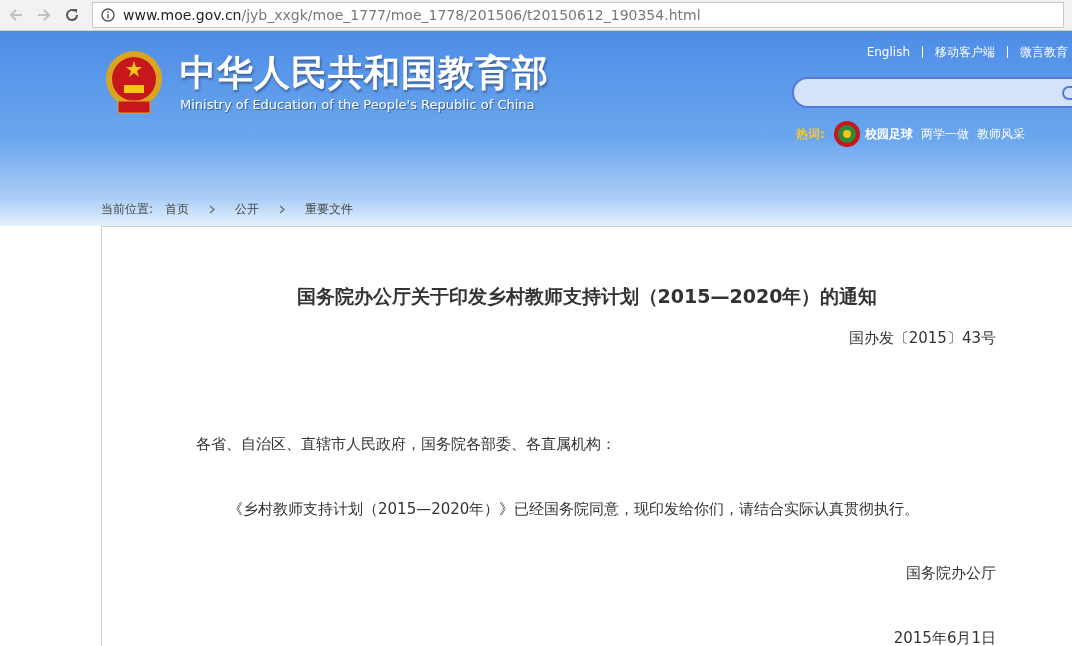 The height and width of the screenshot is (646, 1072). What do you see at coordinates (364, 72) in the screenshot?
I see `site-title: 中华人民共和国教育部` at bounding box center [364, 72].